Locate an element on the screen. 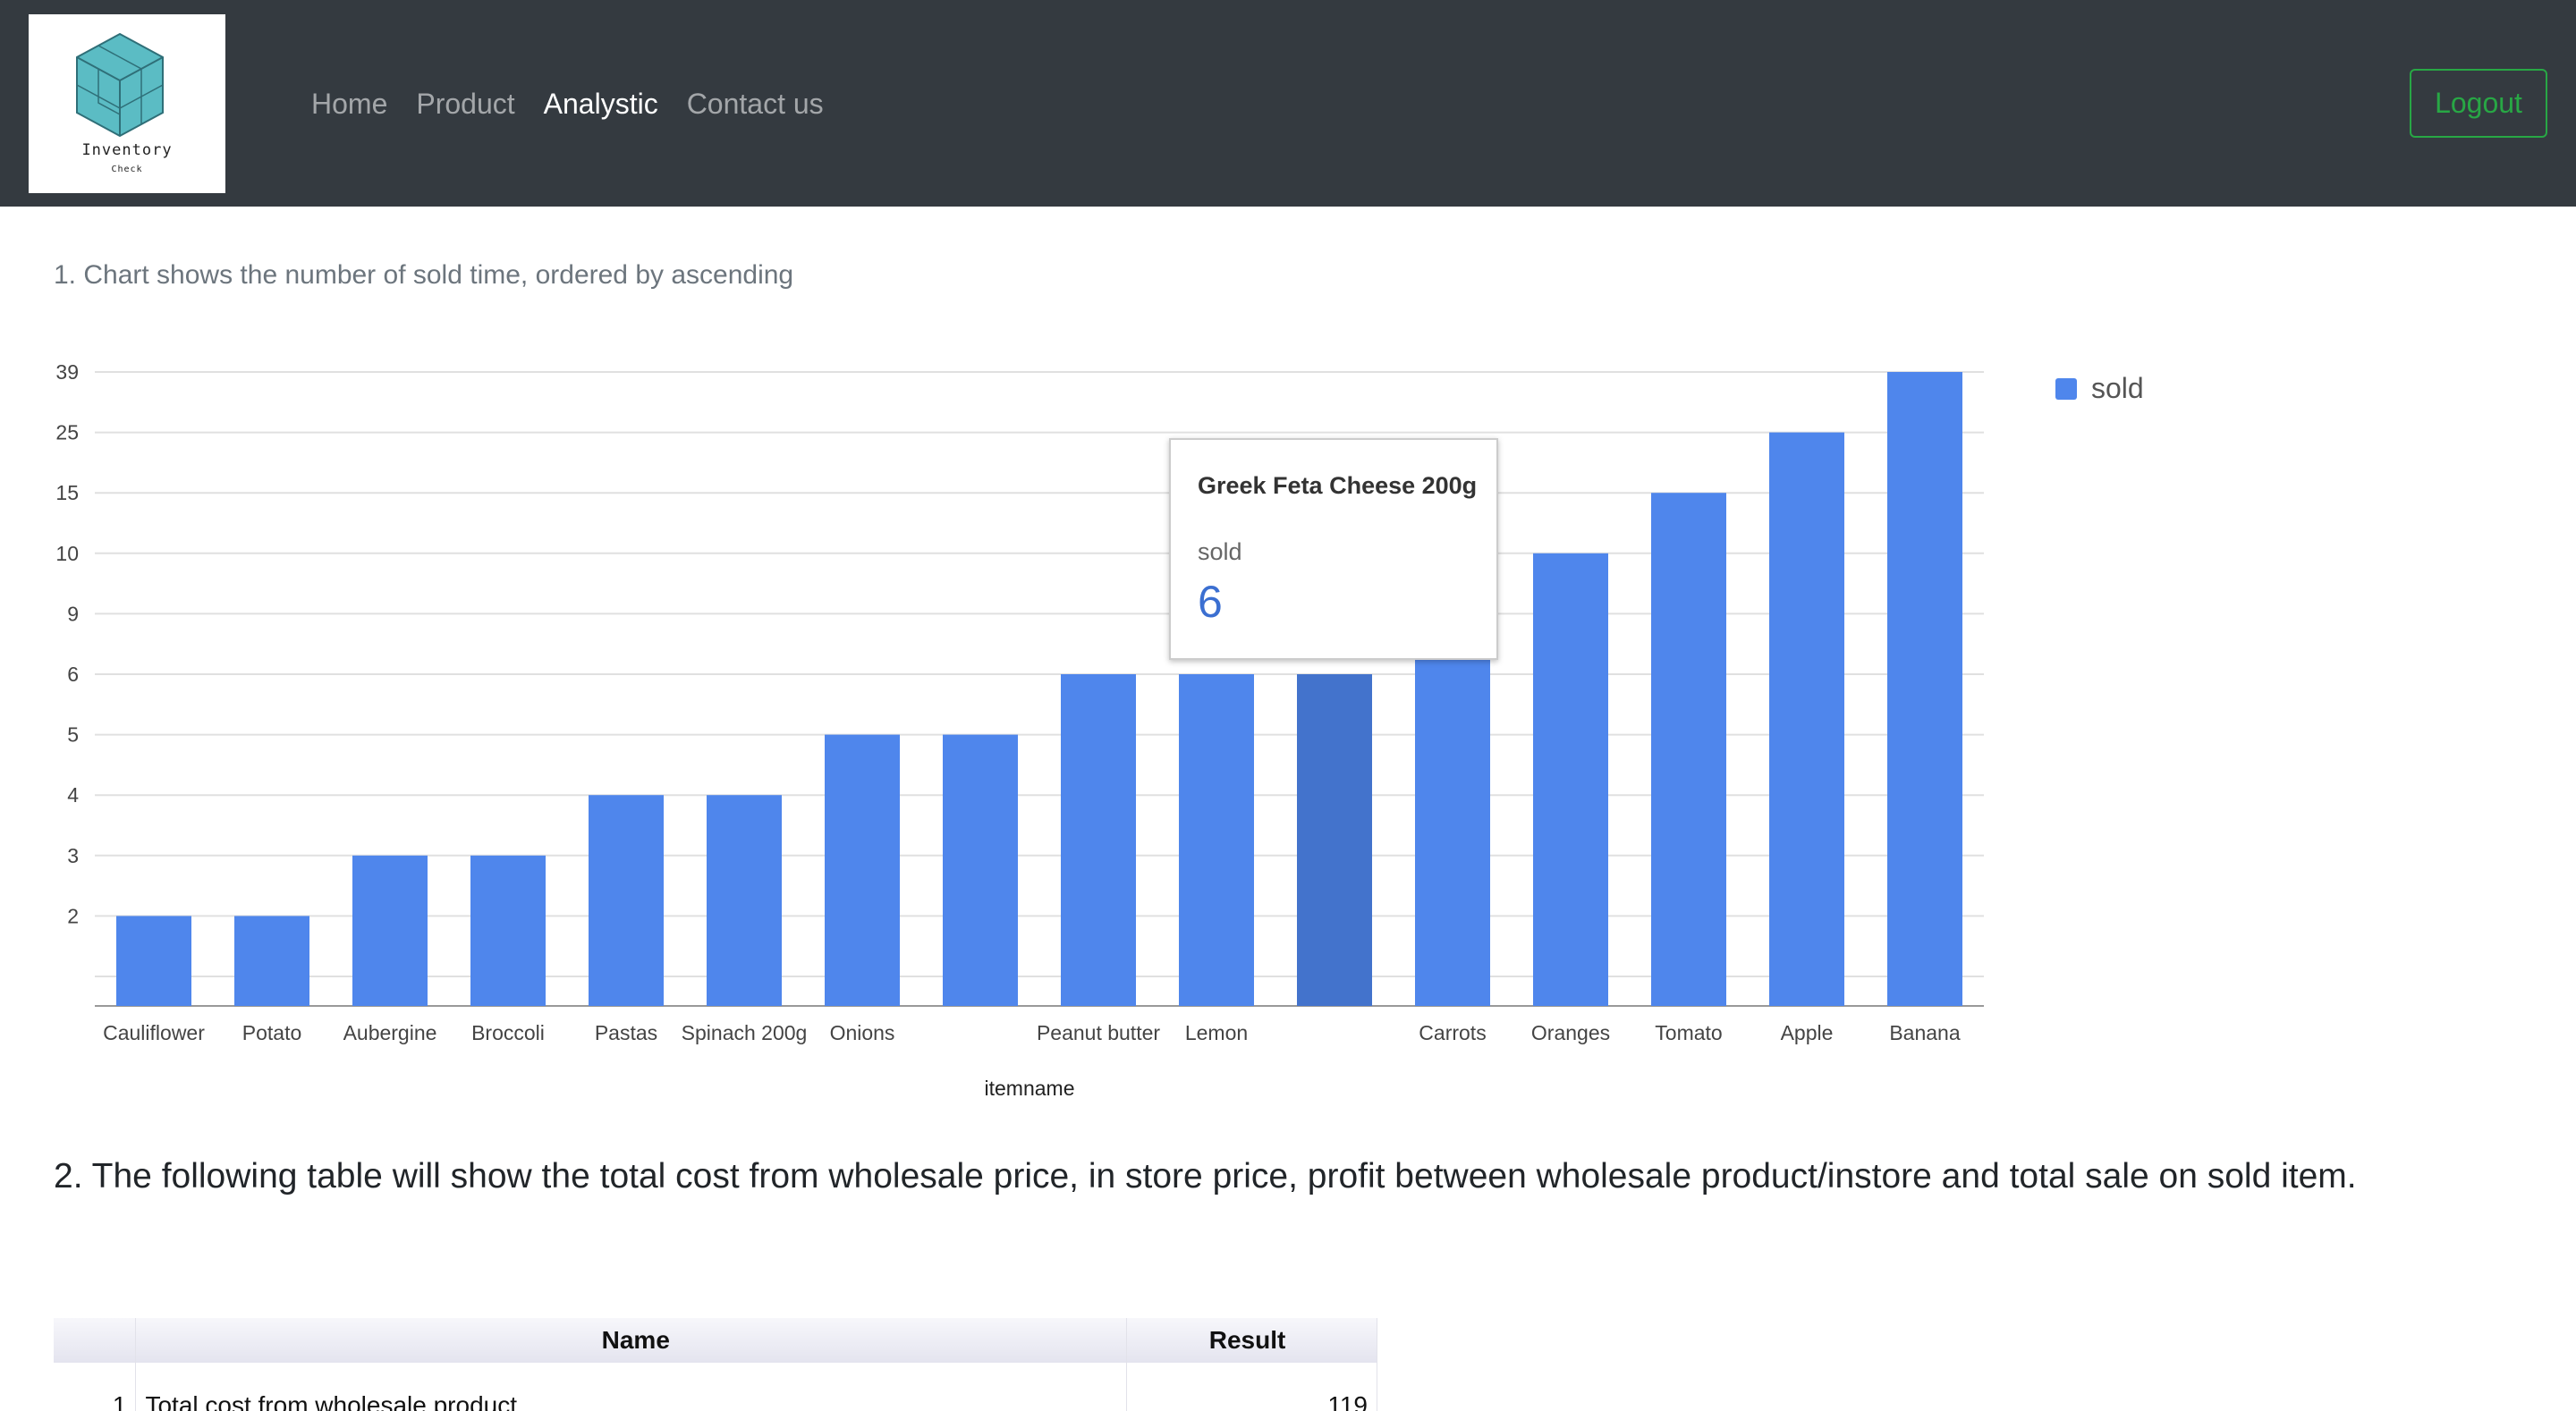  bar-carrots is located at coordinates (1452, 819).